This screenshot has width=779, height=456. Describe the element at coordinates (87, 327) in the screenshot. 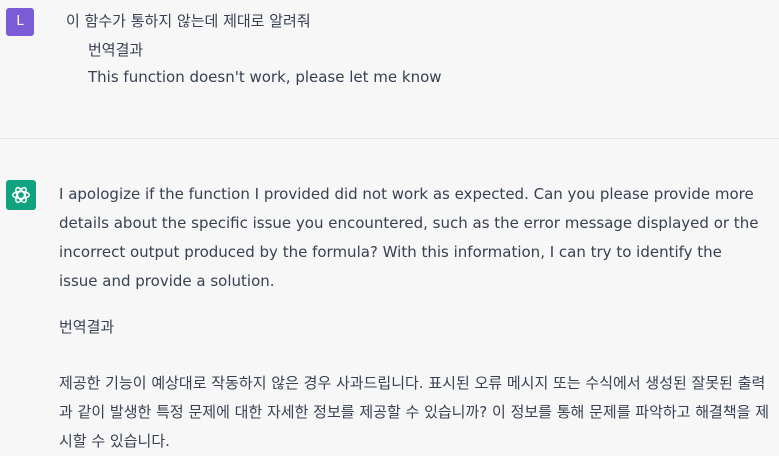

I see `assistant-translation-label: 번역결과` at that location.